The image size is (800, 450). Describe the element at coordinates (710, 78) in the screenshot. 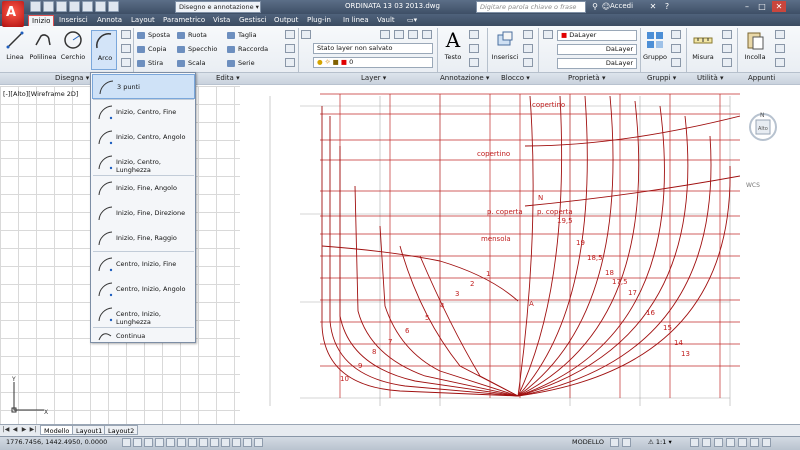

I see `panel-title-utility: Utilità ▾` at that location.